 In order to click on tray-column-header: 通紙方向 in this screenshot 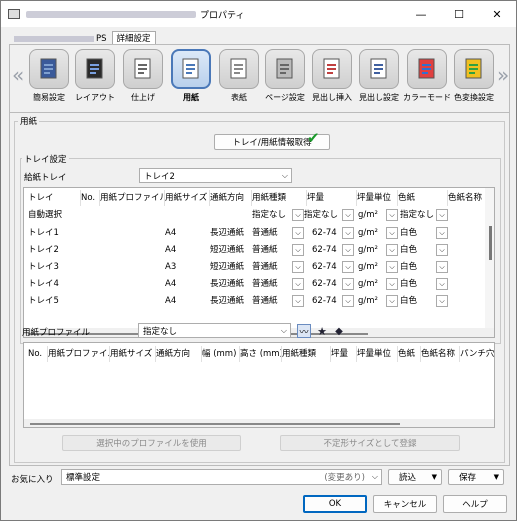, I will do `click(231, 198)`.